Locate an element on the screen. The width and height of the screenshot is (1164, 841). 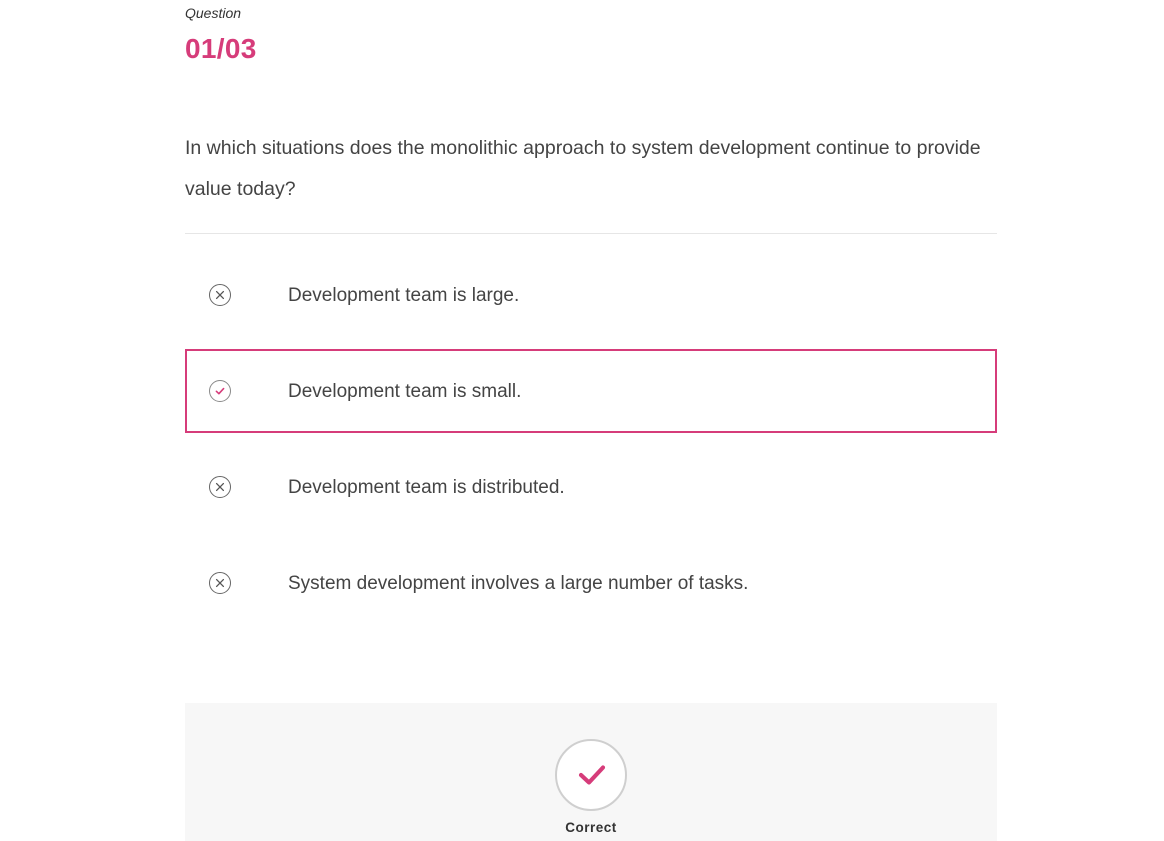
question-number: 01/03 is located at coordinates (221, 48).